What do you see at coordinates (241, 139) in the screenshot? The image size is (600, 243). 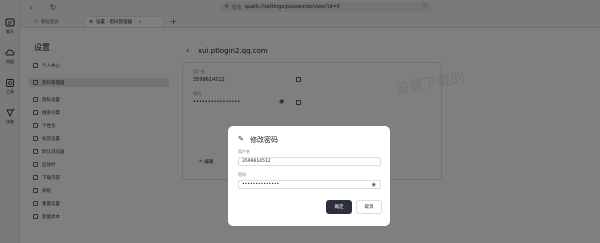 I see `pencil-icon: ✎` at bounding box center [241, 139].